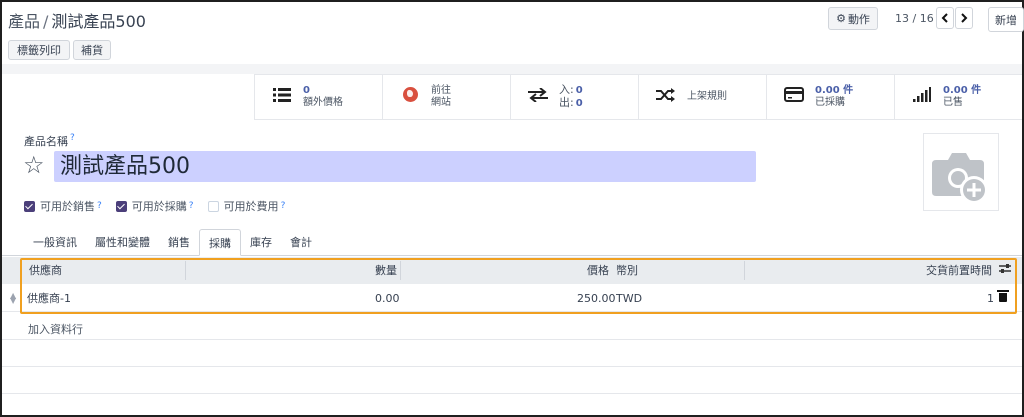 Image resolution: width=1024 pixels, height=417 pixels. Describe the element at coordinates (63, 206) in the screenshot. I see `can-be-sold-checkbox: 可用於銷售?` at that location.